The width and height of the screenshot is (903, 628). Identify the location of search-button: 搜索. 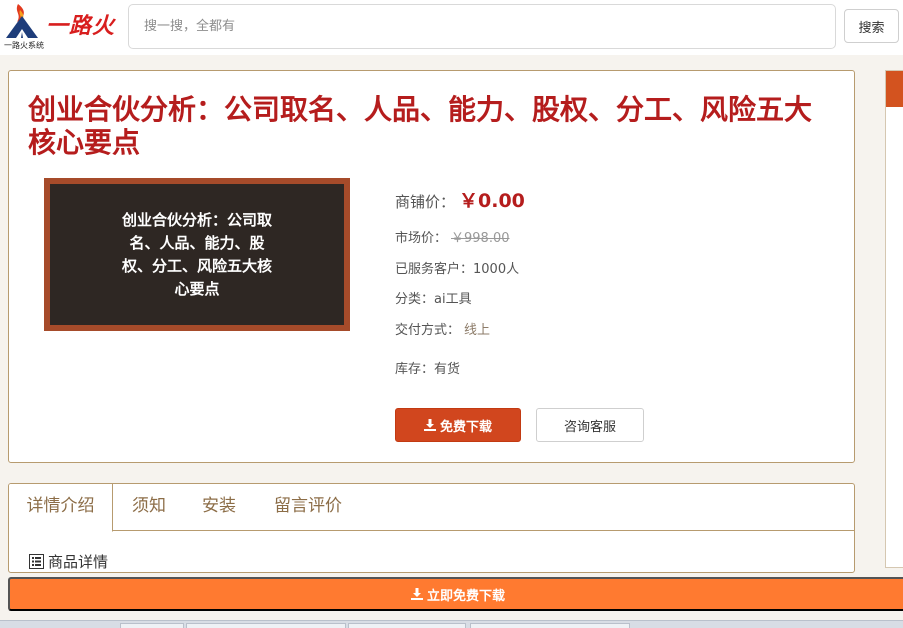
(871, 26).